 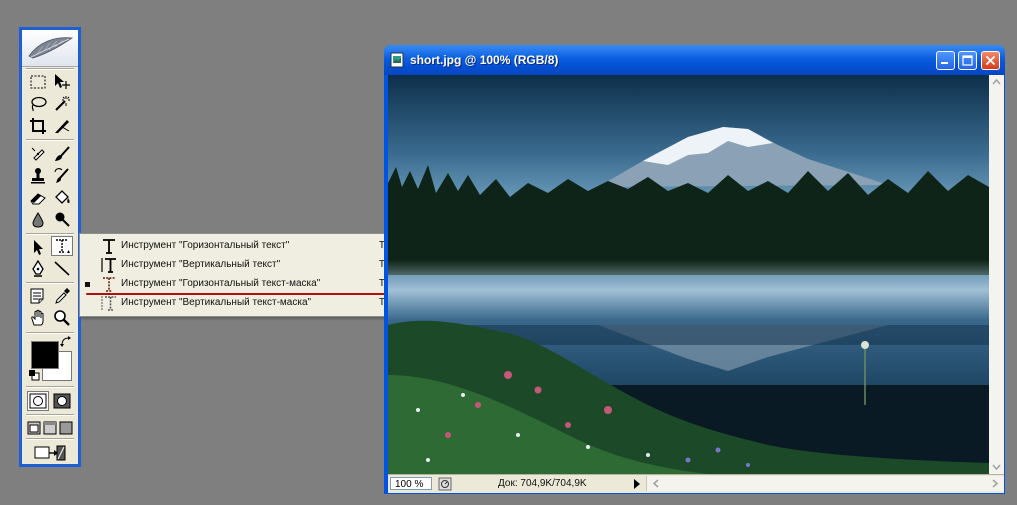 I want to click on jump-to-imageready-button, so click(x=50, y=453).